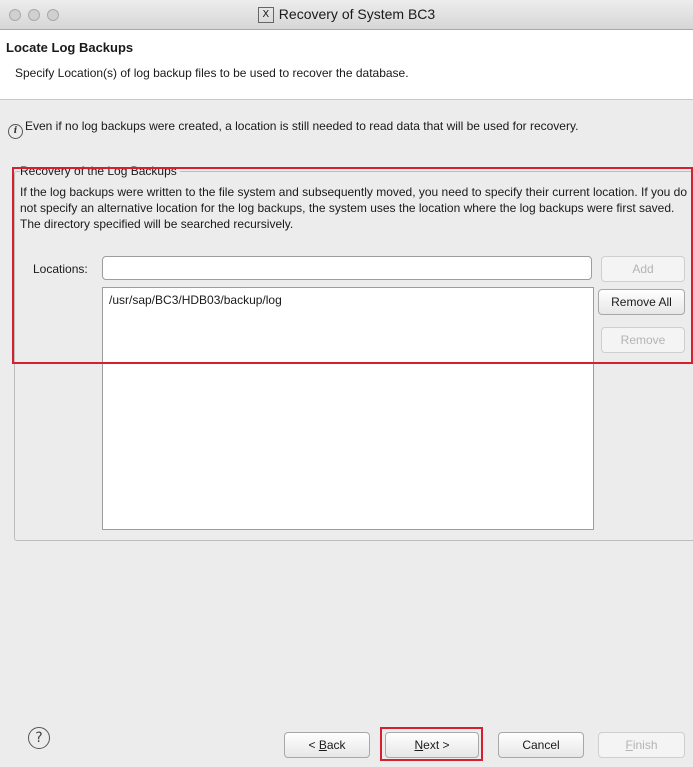  What do you see at coordinates (347, 268) in the screenshot?
I see `location-input` at bounding box center [347, 268].